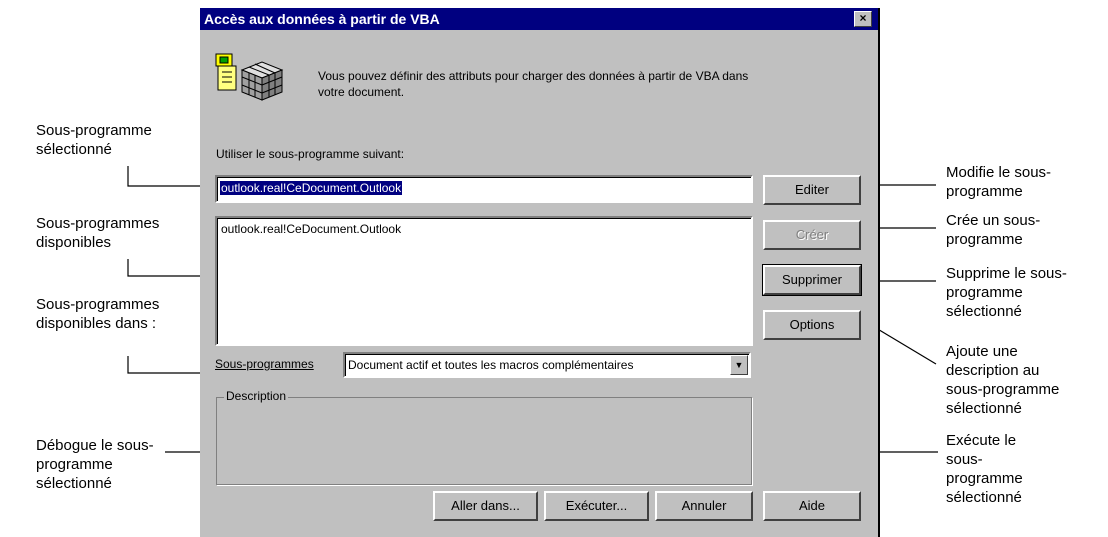  Describe the element at coordinates (256, 396) in the screenshot. I see `description-label: Description` at that location.